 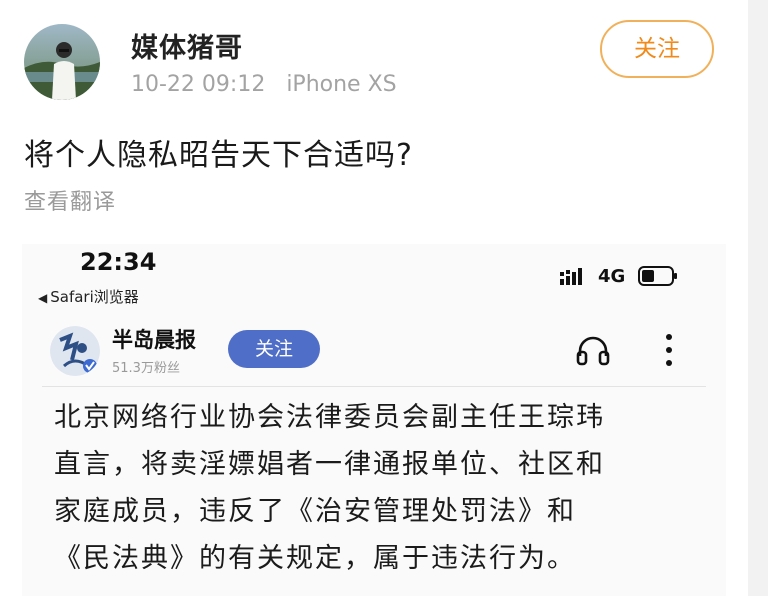 What do you see at coordinates (612, 276) in the screenshot?
I see `network-type: 4G` at bounding box center [612, 276].